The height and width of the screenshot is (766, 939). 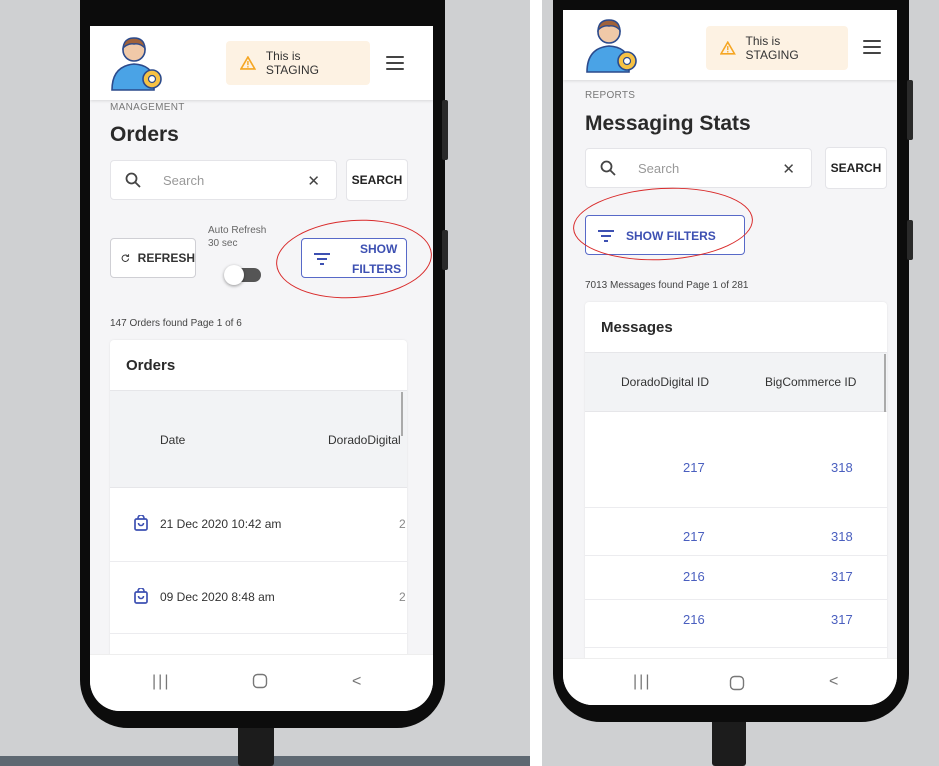 I want to click on table-row: 09 Dec 2020 8:48 am 2, so click(x=258, y=598).